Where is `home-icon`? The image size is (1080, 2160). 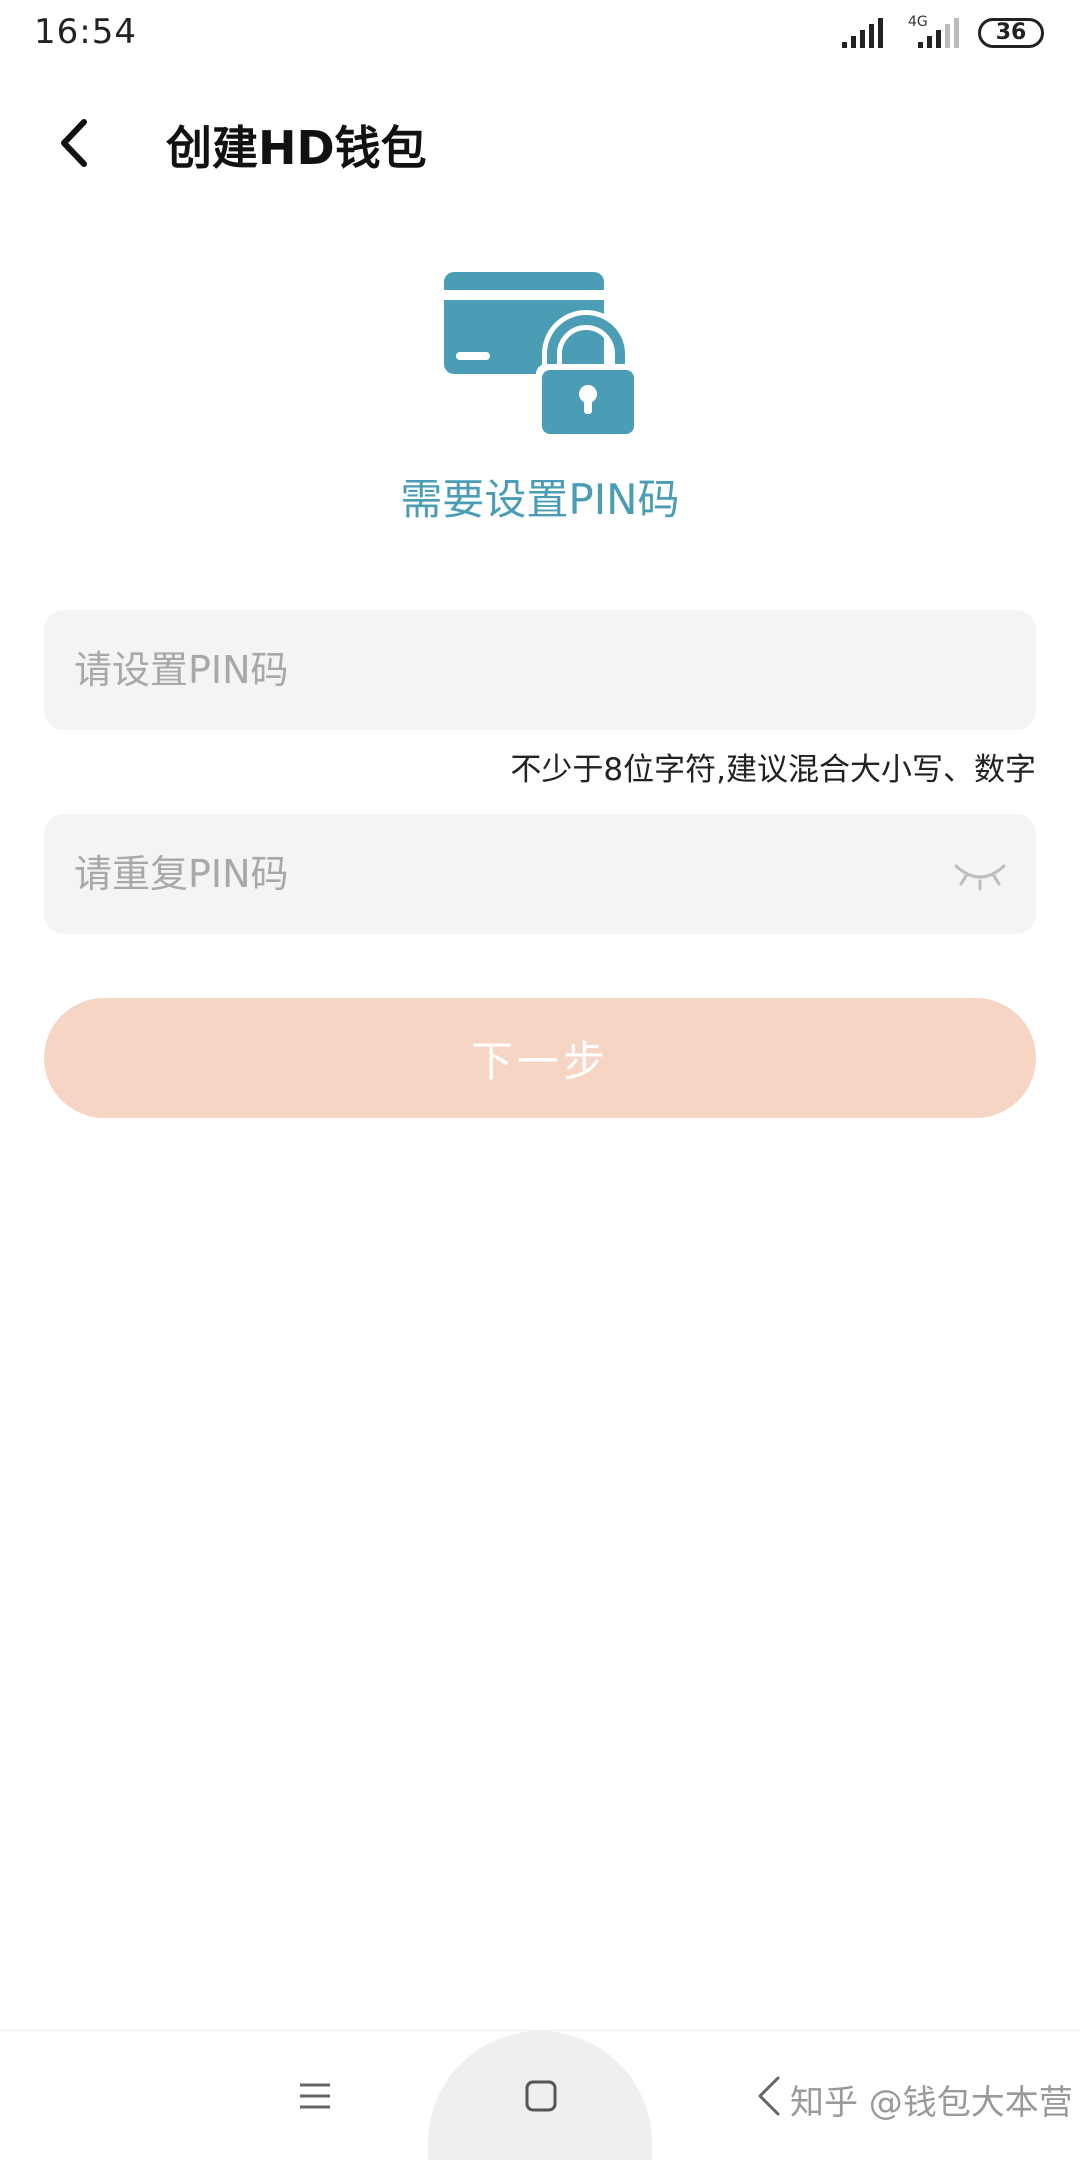 home-icon is located at coordinates (541, 2096).